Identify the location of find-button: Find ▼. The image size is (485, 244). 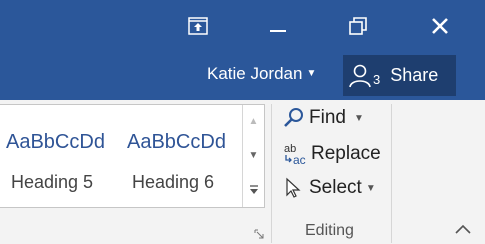
(323, 118).